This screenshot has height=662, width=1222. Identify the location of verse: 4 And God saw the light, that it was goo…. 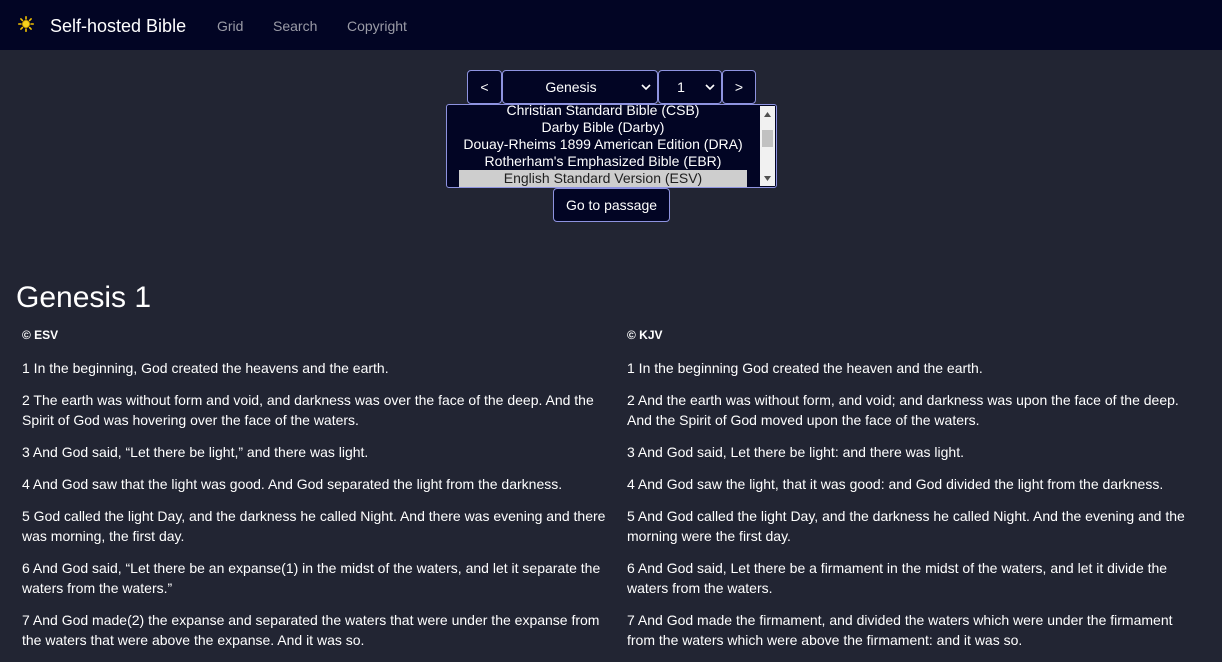
(895, 484).